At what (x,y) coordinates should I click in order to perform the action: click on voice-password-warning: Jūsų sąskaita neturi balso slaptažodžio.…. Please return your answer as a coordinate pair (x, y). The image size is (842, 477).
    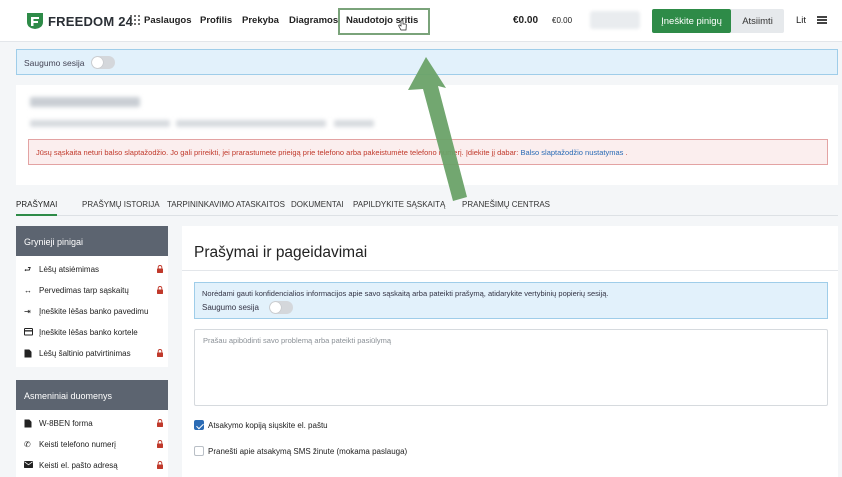
    Looking at the image, I should click on (428, 152).